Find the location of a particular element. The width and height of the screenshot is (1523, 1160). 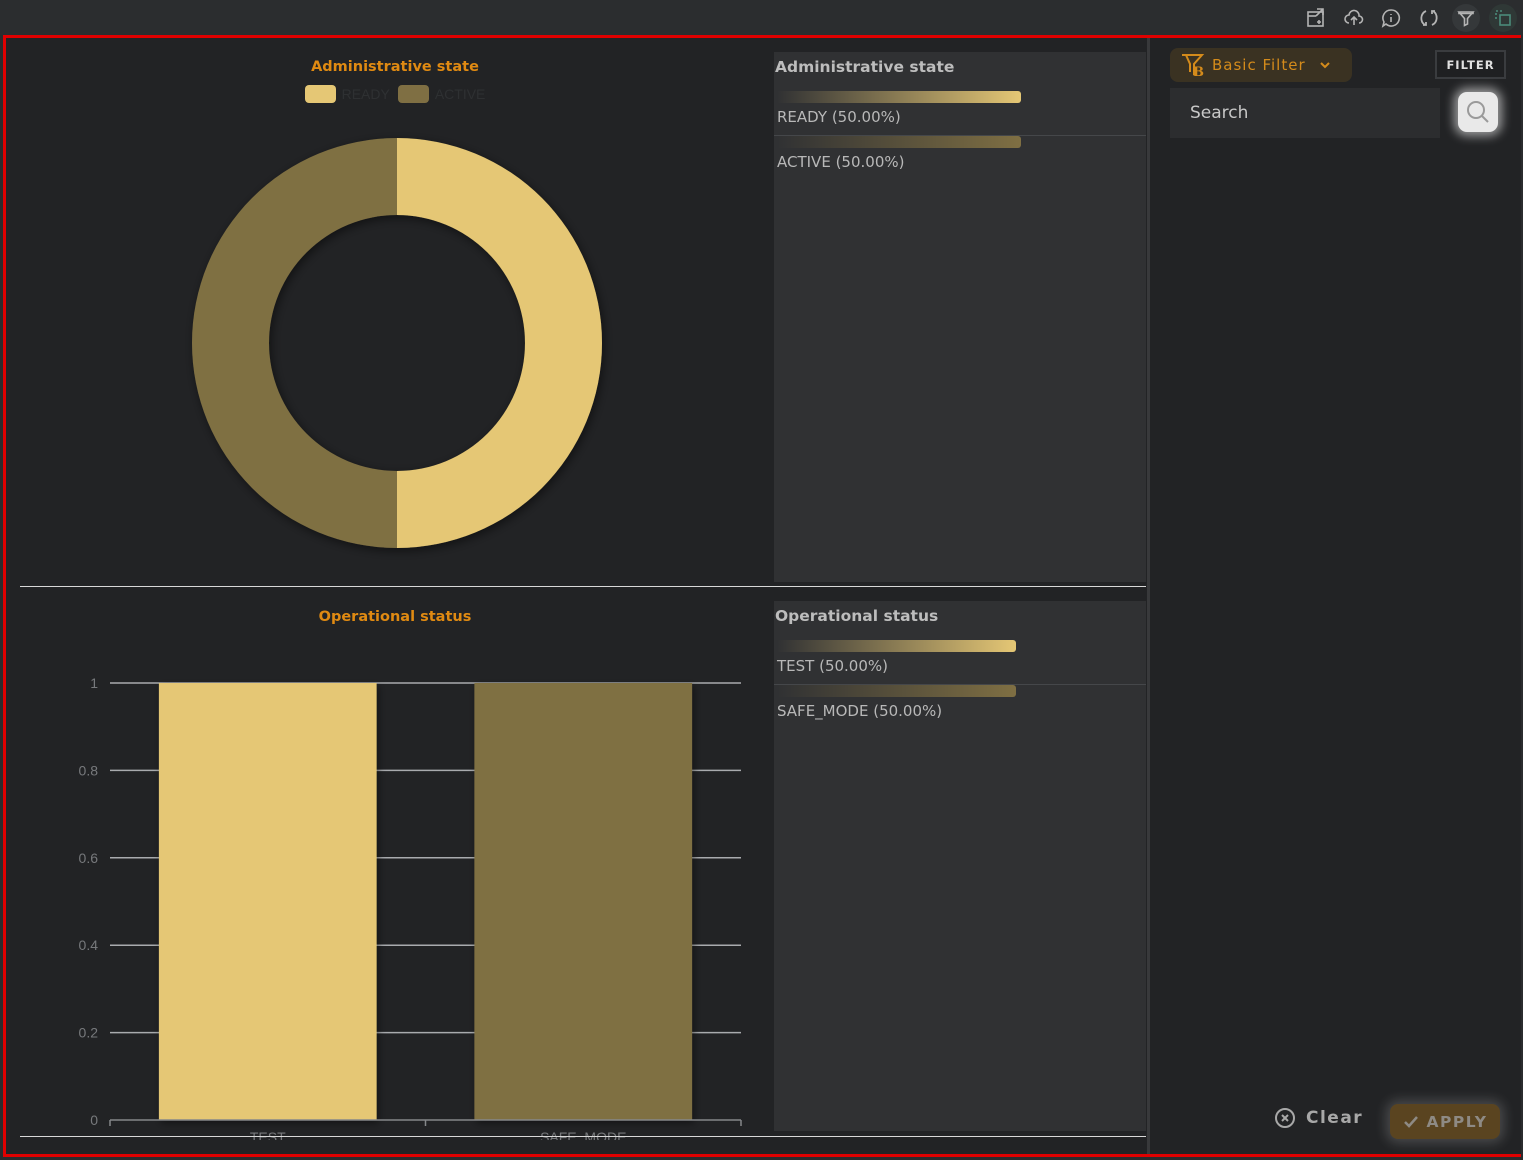

y-tick-label: 1 is located at coordinates (94, 683).